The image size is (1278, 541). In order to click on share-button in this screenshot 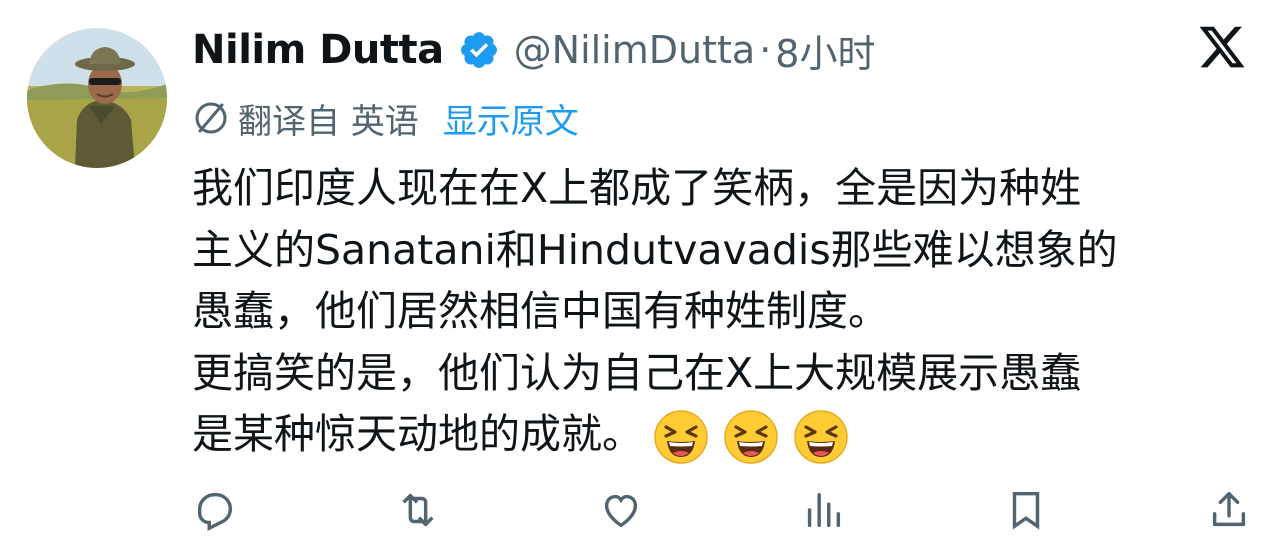, I will do `click(1229, 514)`.